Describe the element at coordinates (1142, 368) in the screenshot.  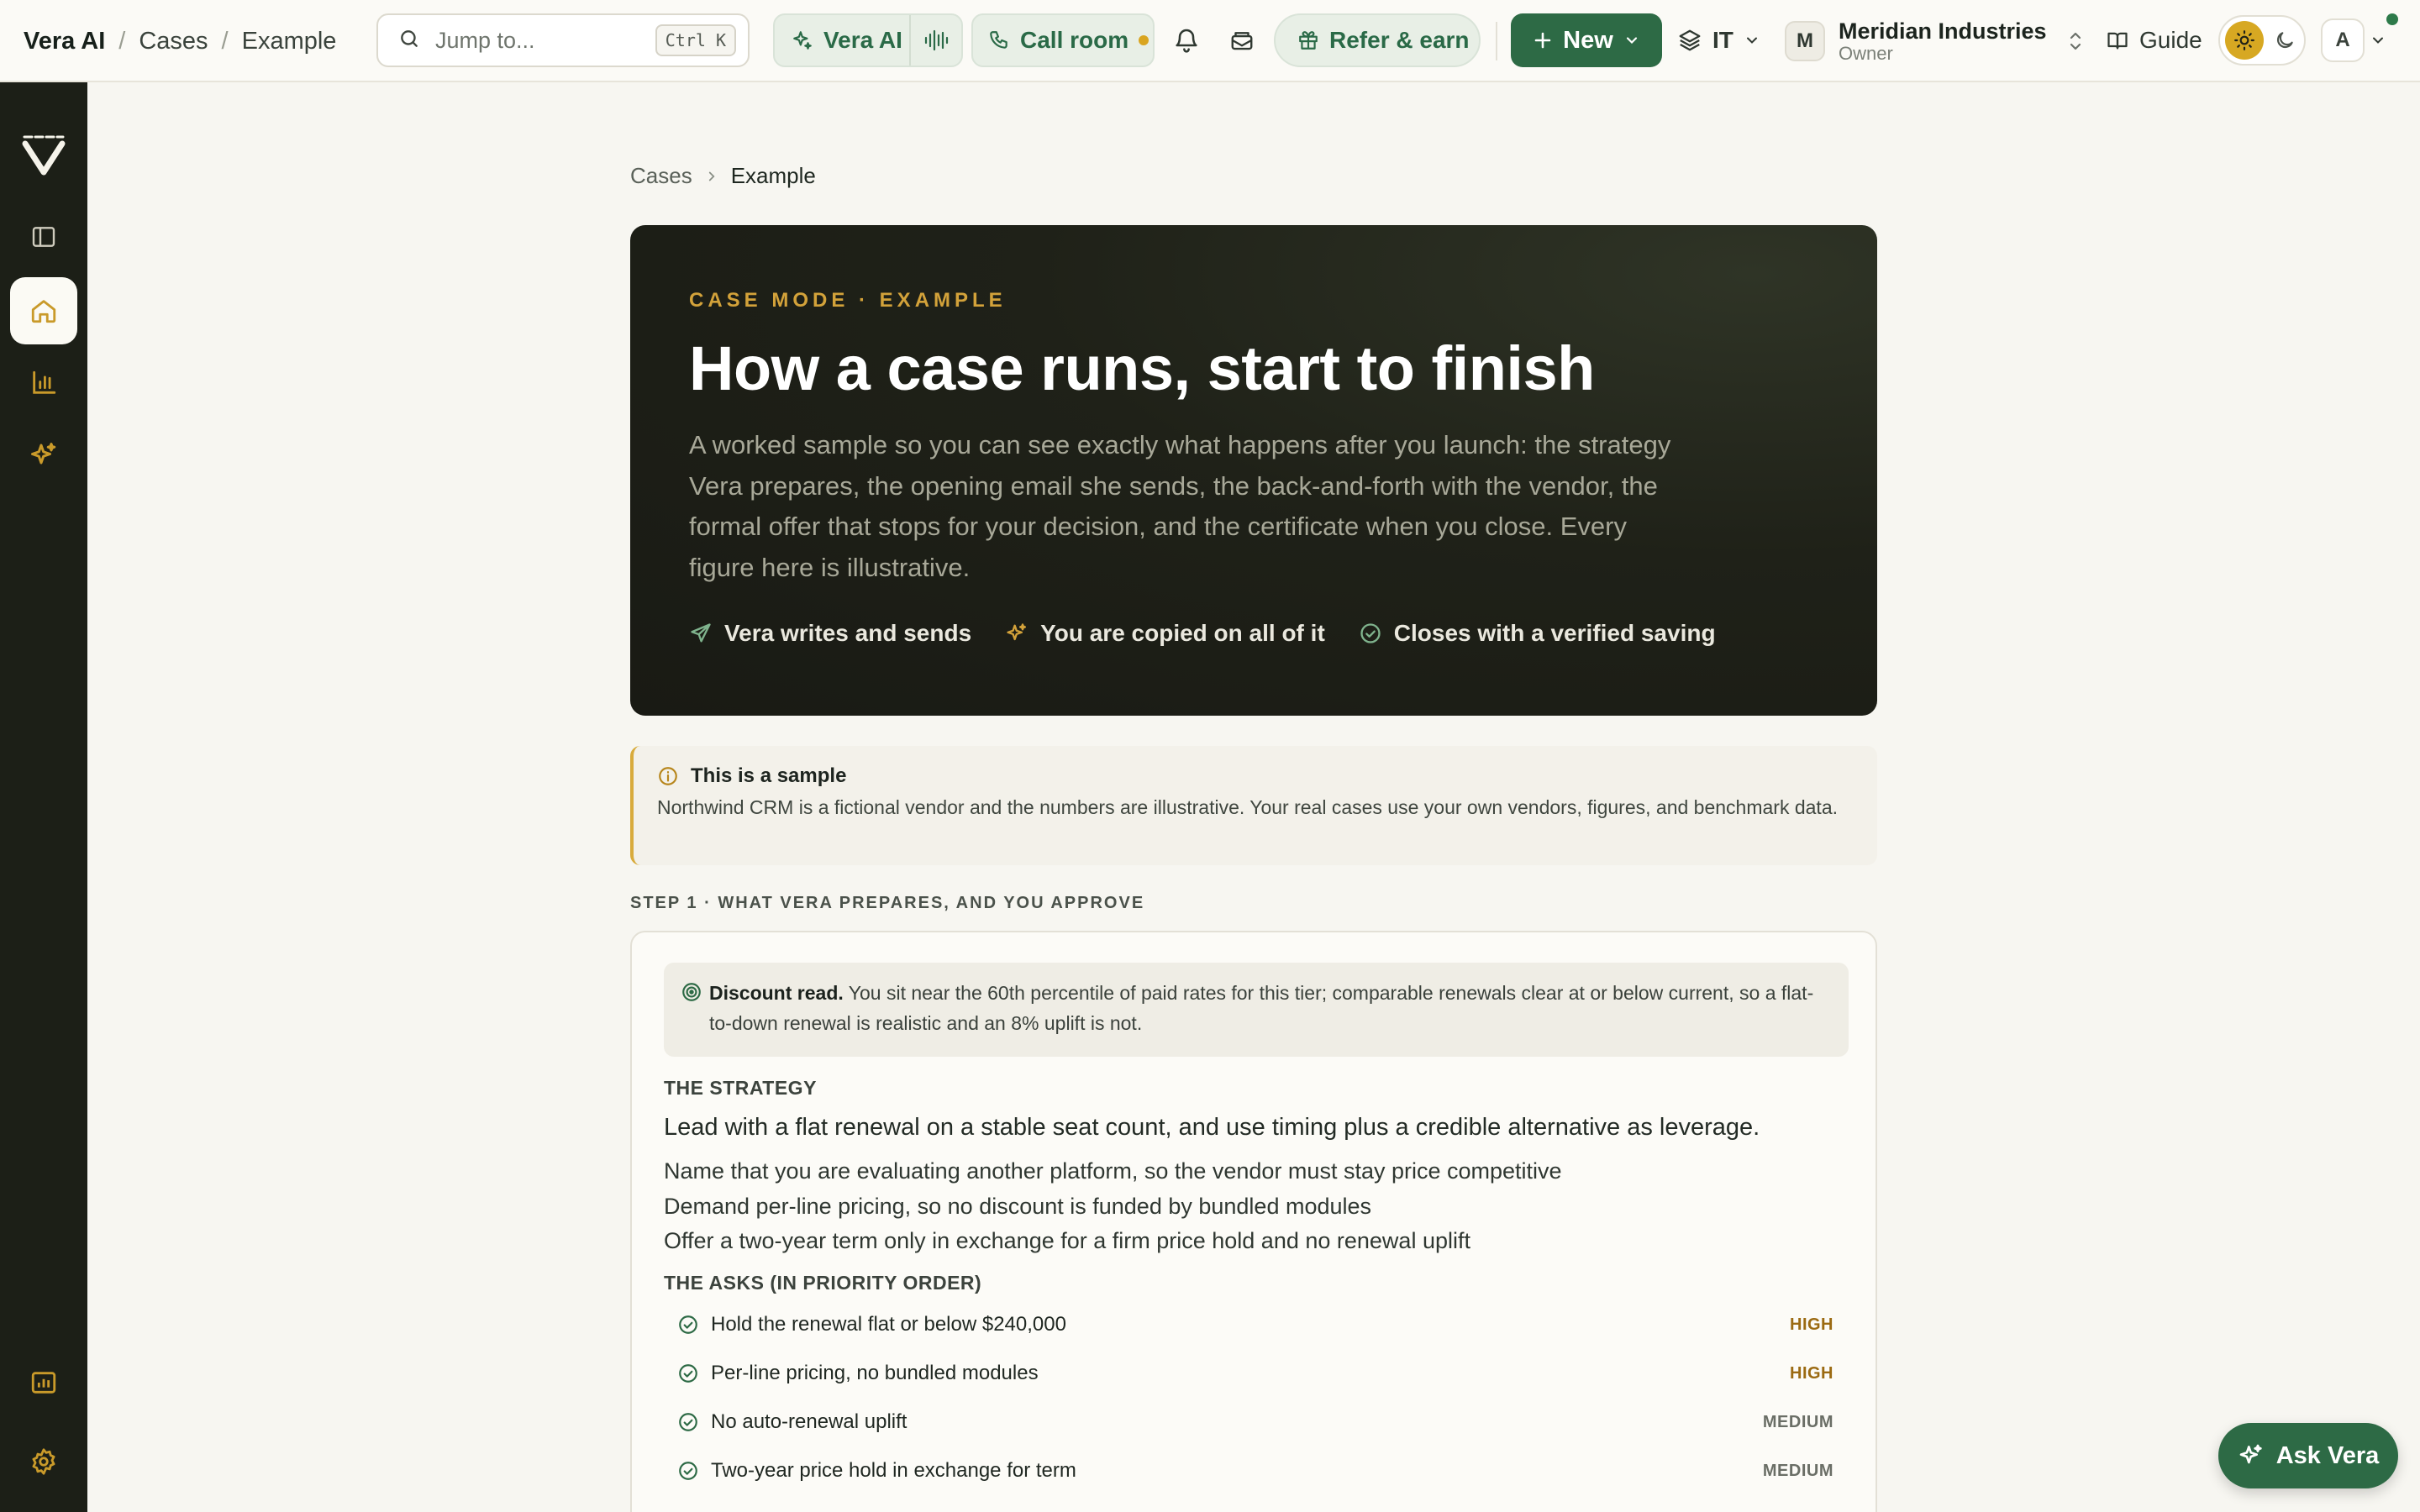
I see `page-title: How a case runs, start to finish` at that location.